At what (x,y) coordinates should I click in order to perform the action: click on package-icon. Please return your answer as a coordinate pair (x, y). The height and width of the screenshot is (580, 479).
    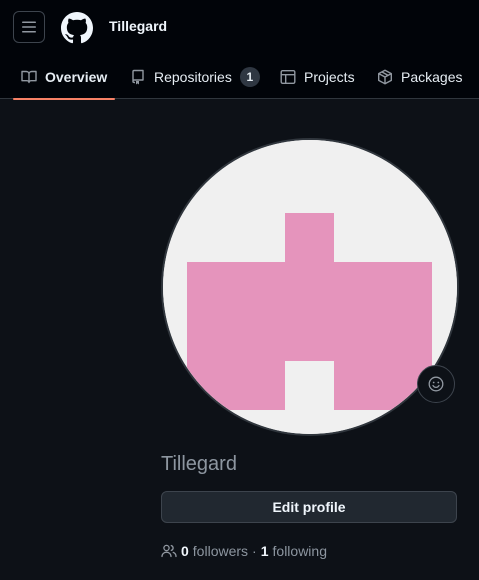
    Looking at the image, I should click on (385, 77).